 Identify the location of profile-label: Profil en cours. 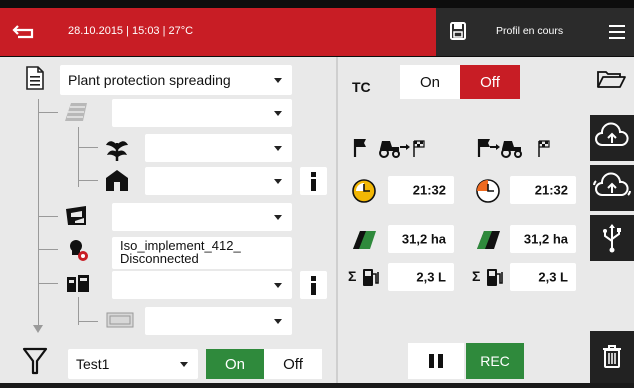
(529, 31).